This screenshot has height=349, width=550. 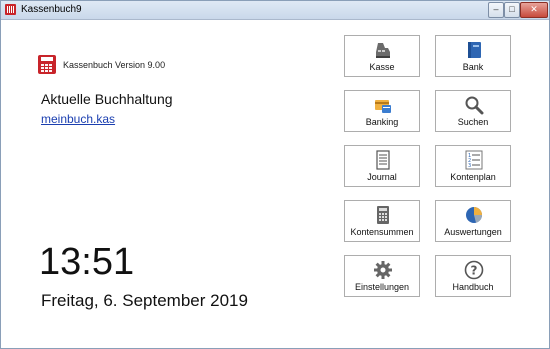 I want to click on kasse-button: Kasse, so click(x=382, y=56).